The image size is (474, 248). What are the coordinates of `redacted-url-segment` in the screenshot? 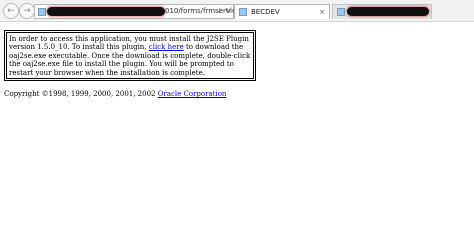 It's located at (106, 11).